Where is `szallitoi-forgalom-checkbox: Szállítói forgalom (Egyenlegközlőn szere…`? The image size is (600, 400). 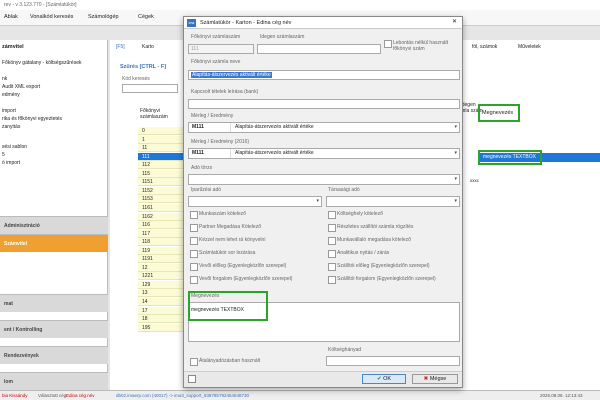
szallitoi-forgalom-checkbox: Szállítói forgalom (Egyenlegközlőn szere… is located at coordinates (382, 280).